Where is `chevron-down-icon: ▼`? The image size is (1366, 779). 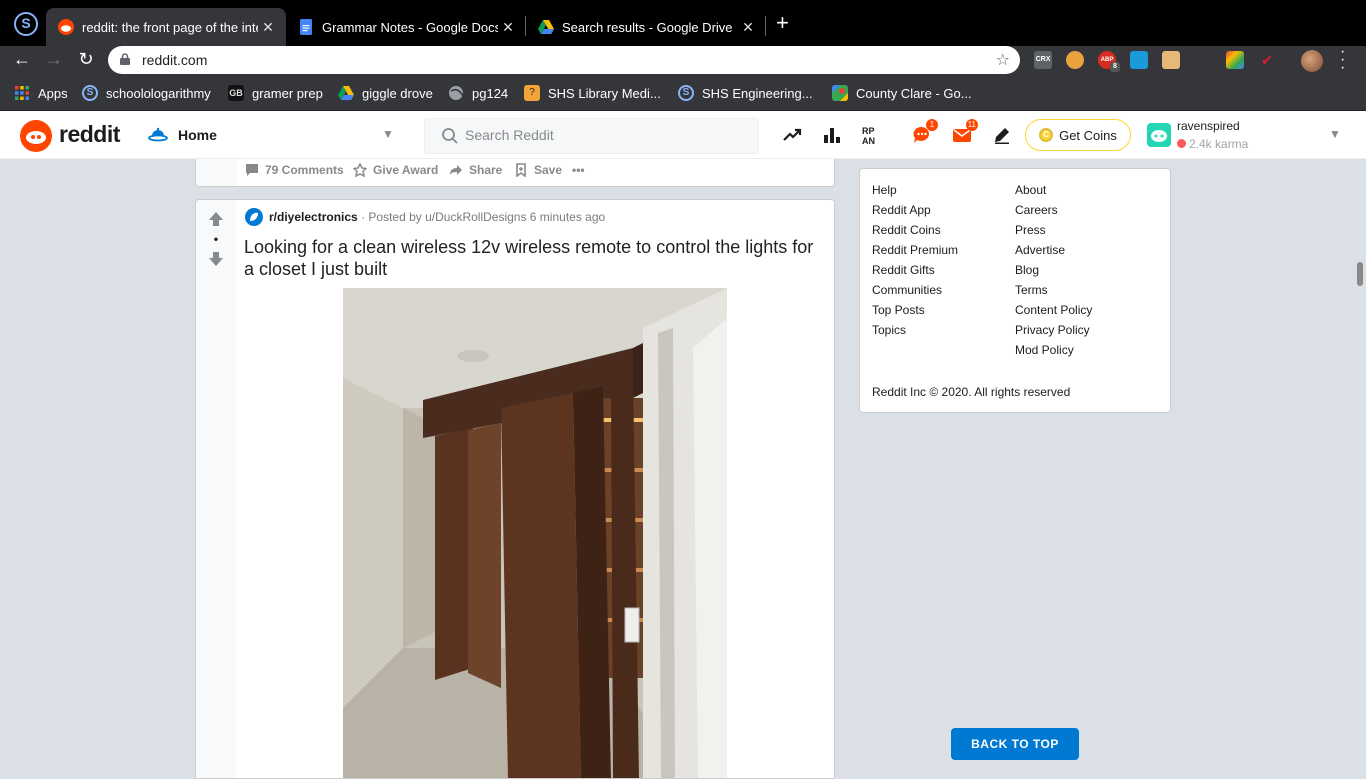 chevron-down-icon: ▼ is located at coordinates (388, 134).